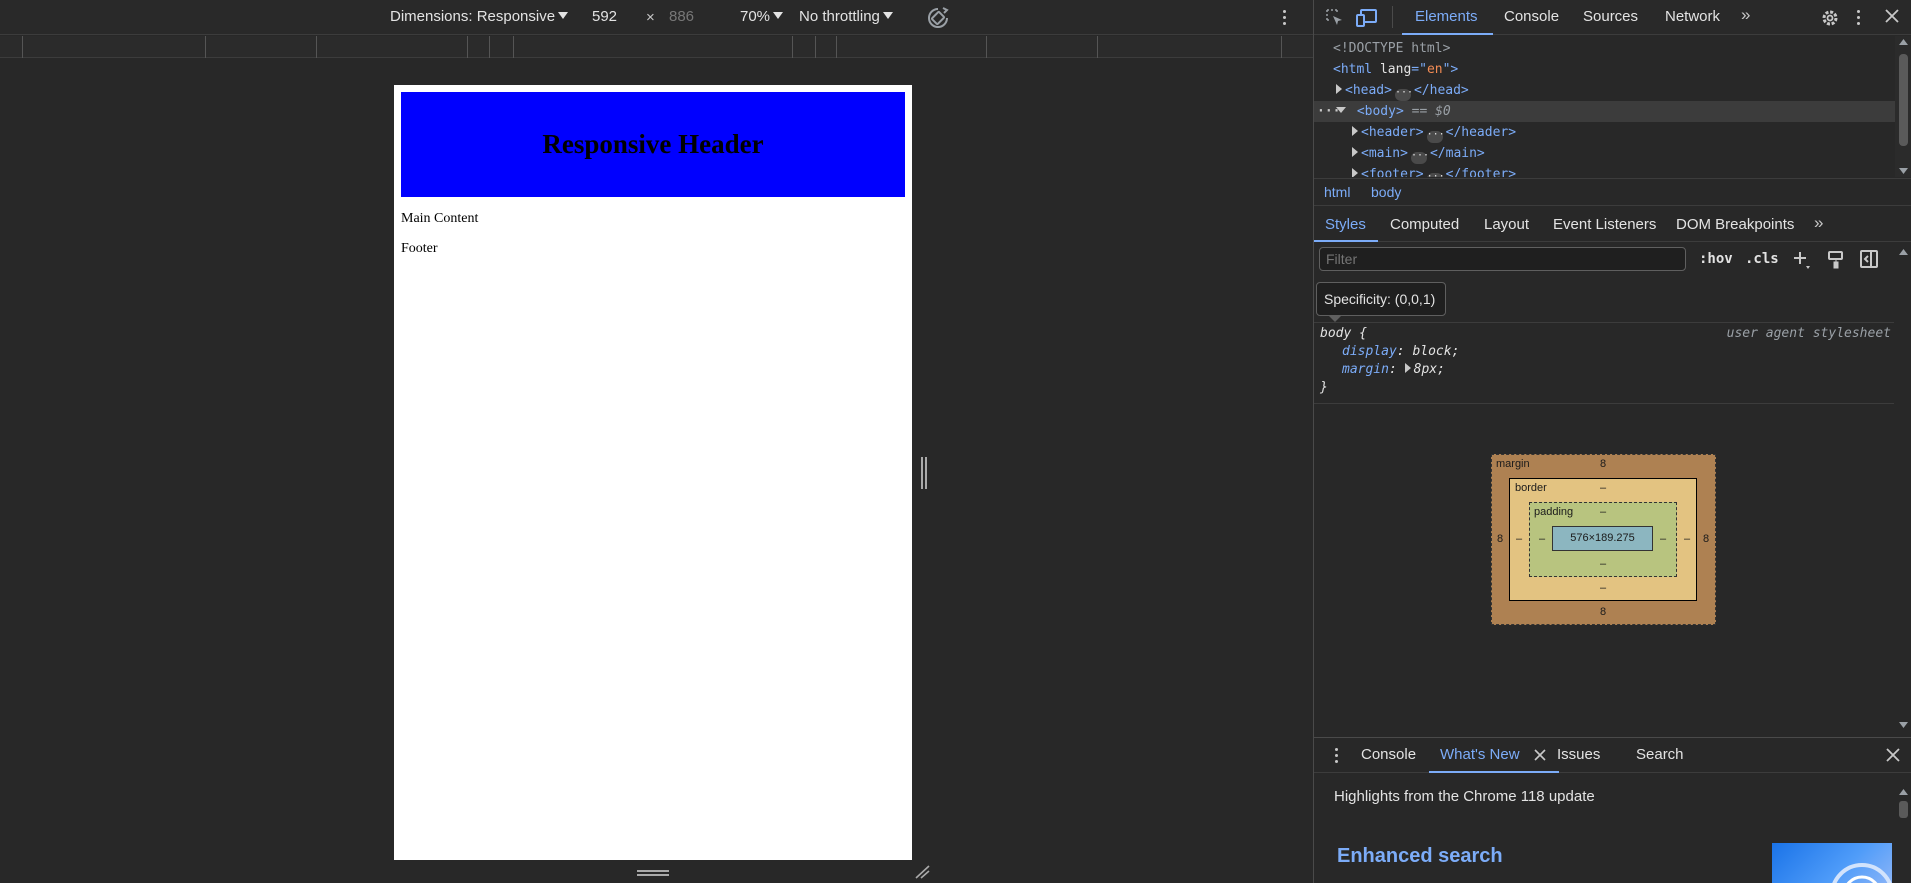  Describe the element at coordinates (755, 16) in the screenshot. I see `zoom-label: 70%` at that location.